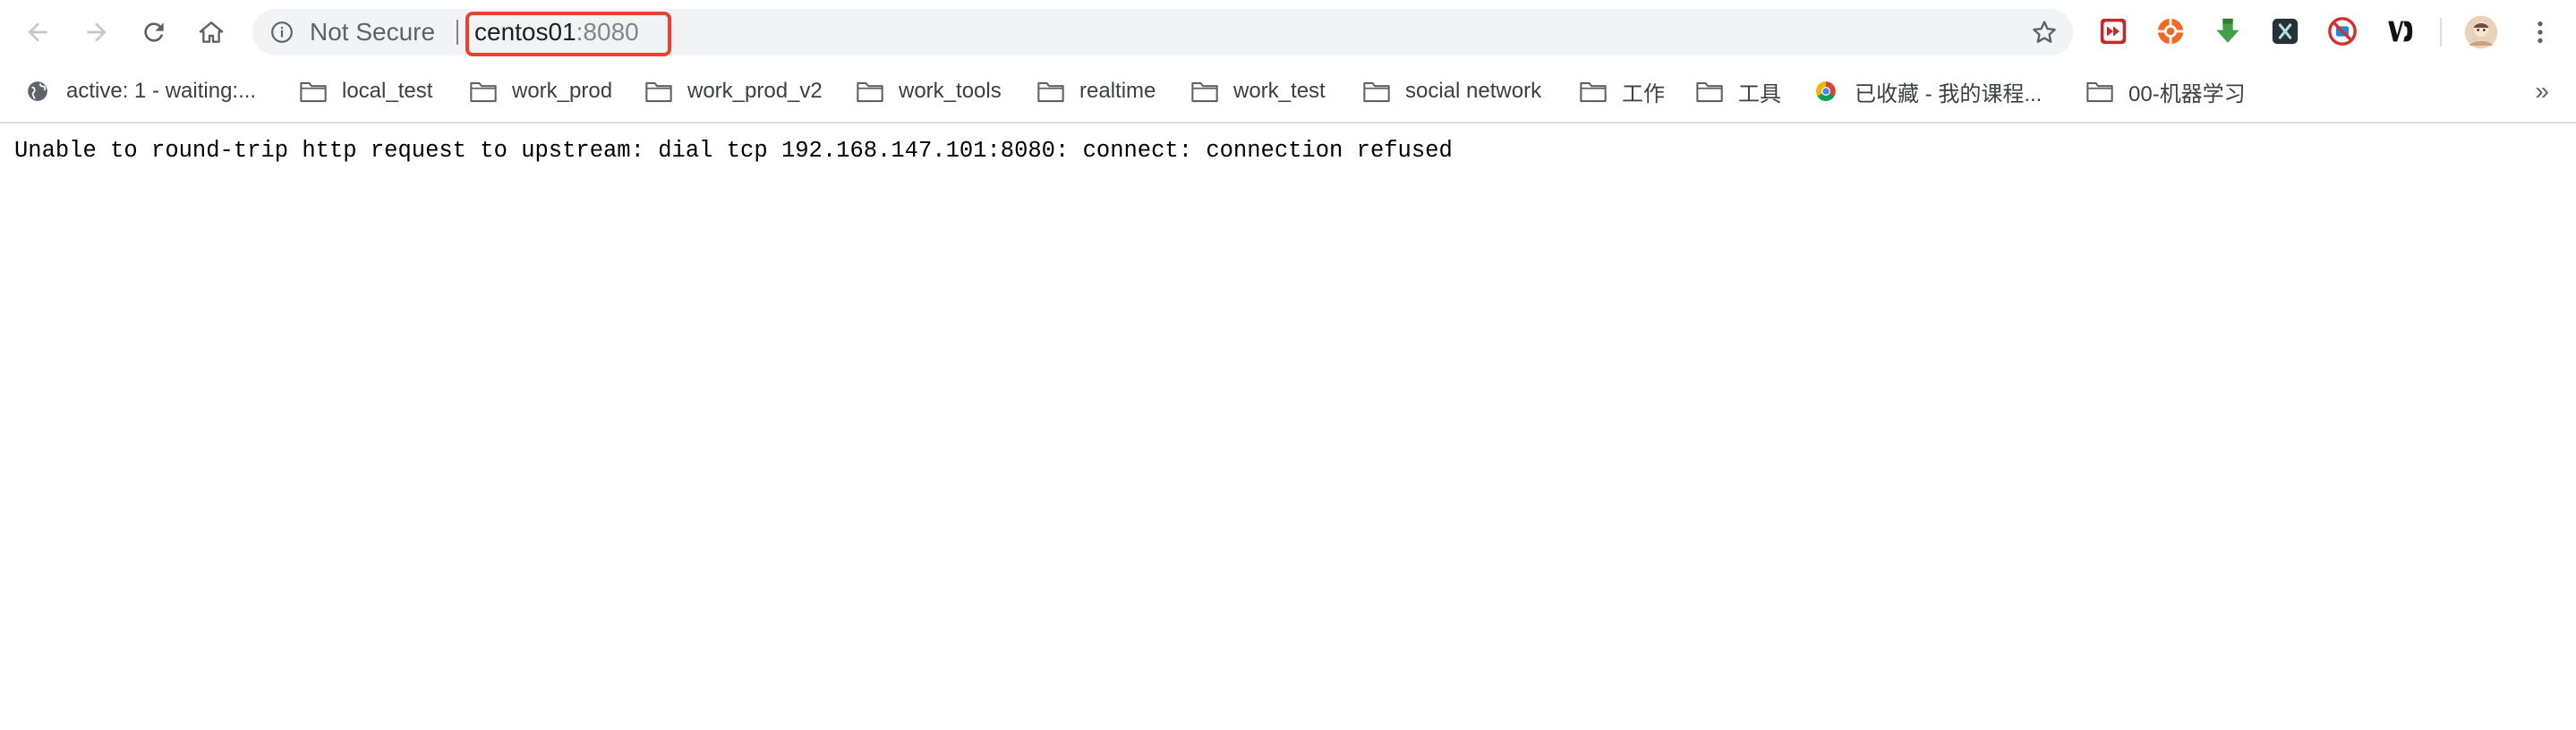 The width and height of the screenshot is (2576, 730). Describe the element at coordinates (2044, 33) in the screenshot. I see `star-icon` at that location.